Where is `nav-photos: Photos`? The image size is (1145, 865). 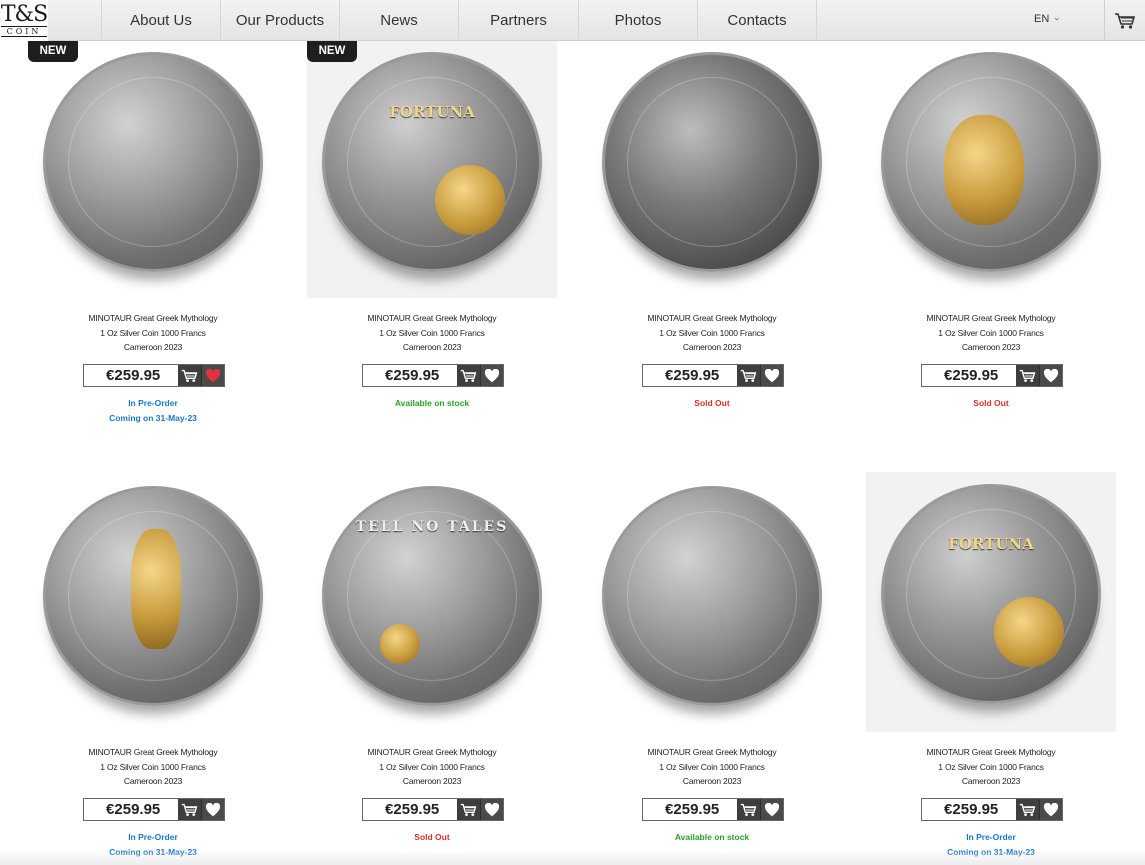 nav-photos: Photos is located at coordinates (637, 20).